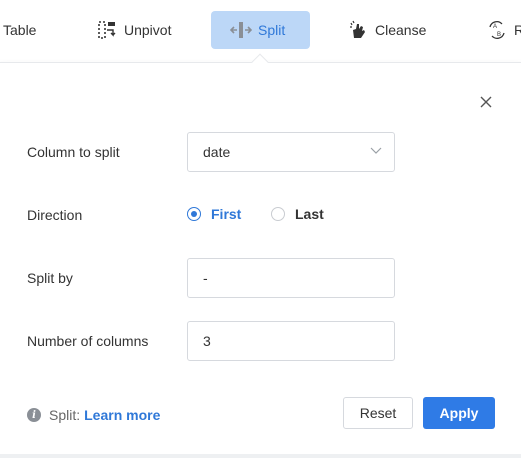 The height and width of the screenshot is (458, 521). What do you see at coordinates (55, 215) in the screenshot?
I see `direction-label: Direction` at bounding box center [55, 215].